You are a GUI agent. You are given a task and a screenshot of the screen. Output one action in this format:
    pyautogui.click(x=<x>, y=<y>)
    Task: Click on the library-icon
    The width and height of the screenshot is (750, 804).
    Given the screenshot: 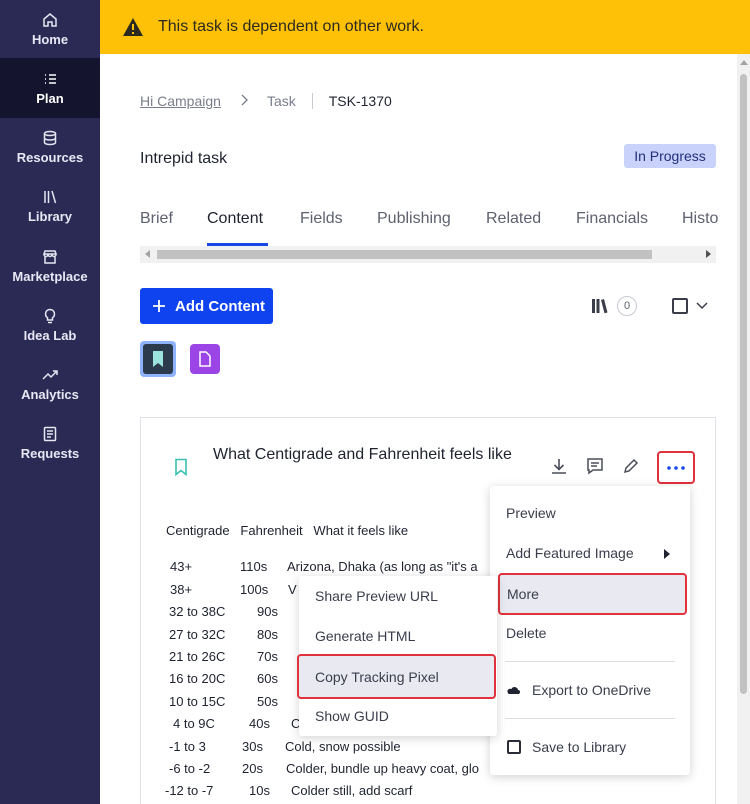 What is the action you would take?
    pyautogui.click(x=599, y=306)
    